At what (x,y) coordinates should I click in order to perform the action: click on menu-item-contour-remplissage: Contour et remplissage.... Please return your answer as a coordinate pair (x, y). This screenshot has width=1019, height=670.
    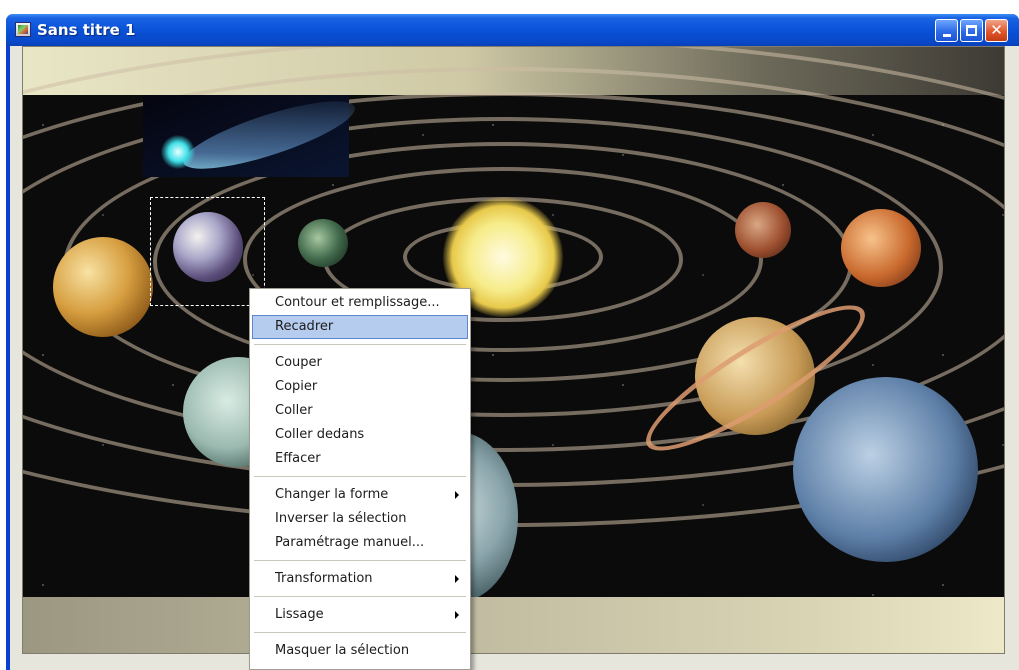
    Looking at the image, I should click on (360, 303).